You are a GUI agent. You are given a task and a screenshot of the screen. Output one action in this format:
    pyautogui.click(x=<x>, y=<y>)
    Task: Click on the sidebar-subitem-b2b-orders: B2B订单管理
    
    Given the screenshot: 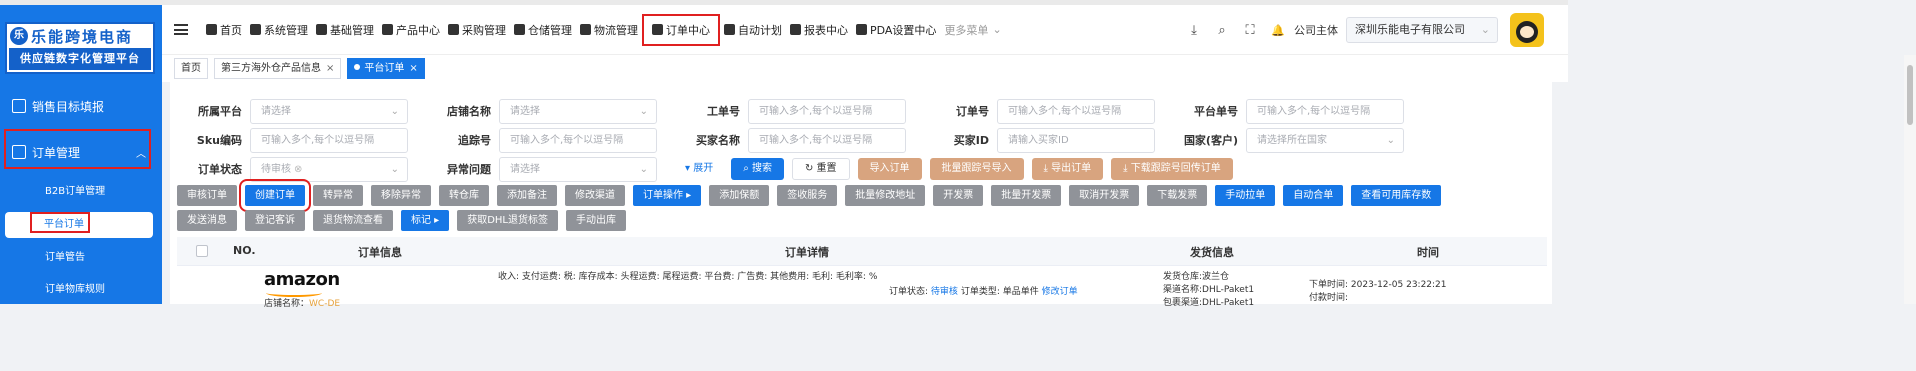 What is the action you would take?
    pyautogui.click(x=81, y=192)
    